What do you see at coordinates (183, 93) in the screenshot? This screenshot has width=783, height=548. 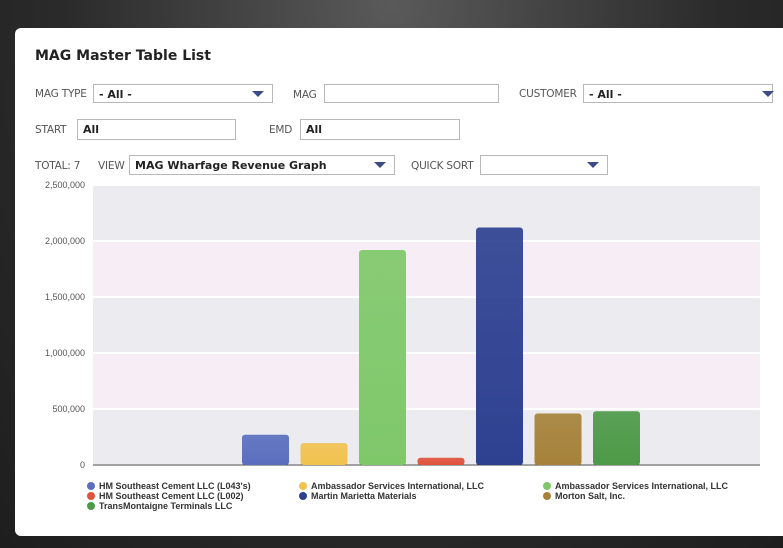 I see `mag-type-select: - All -` at bounding box center [183, 93].